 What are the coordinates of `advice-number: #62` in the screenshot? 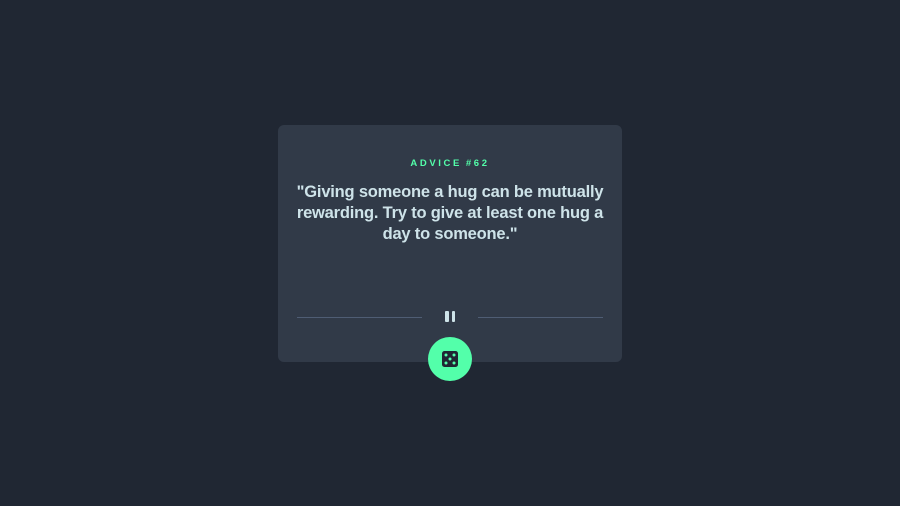 It's located at (477, 163).